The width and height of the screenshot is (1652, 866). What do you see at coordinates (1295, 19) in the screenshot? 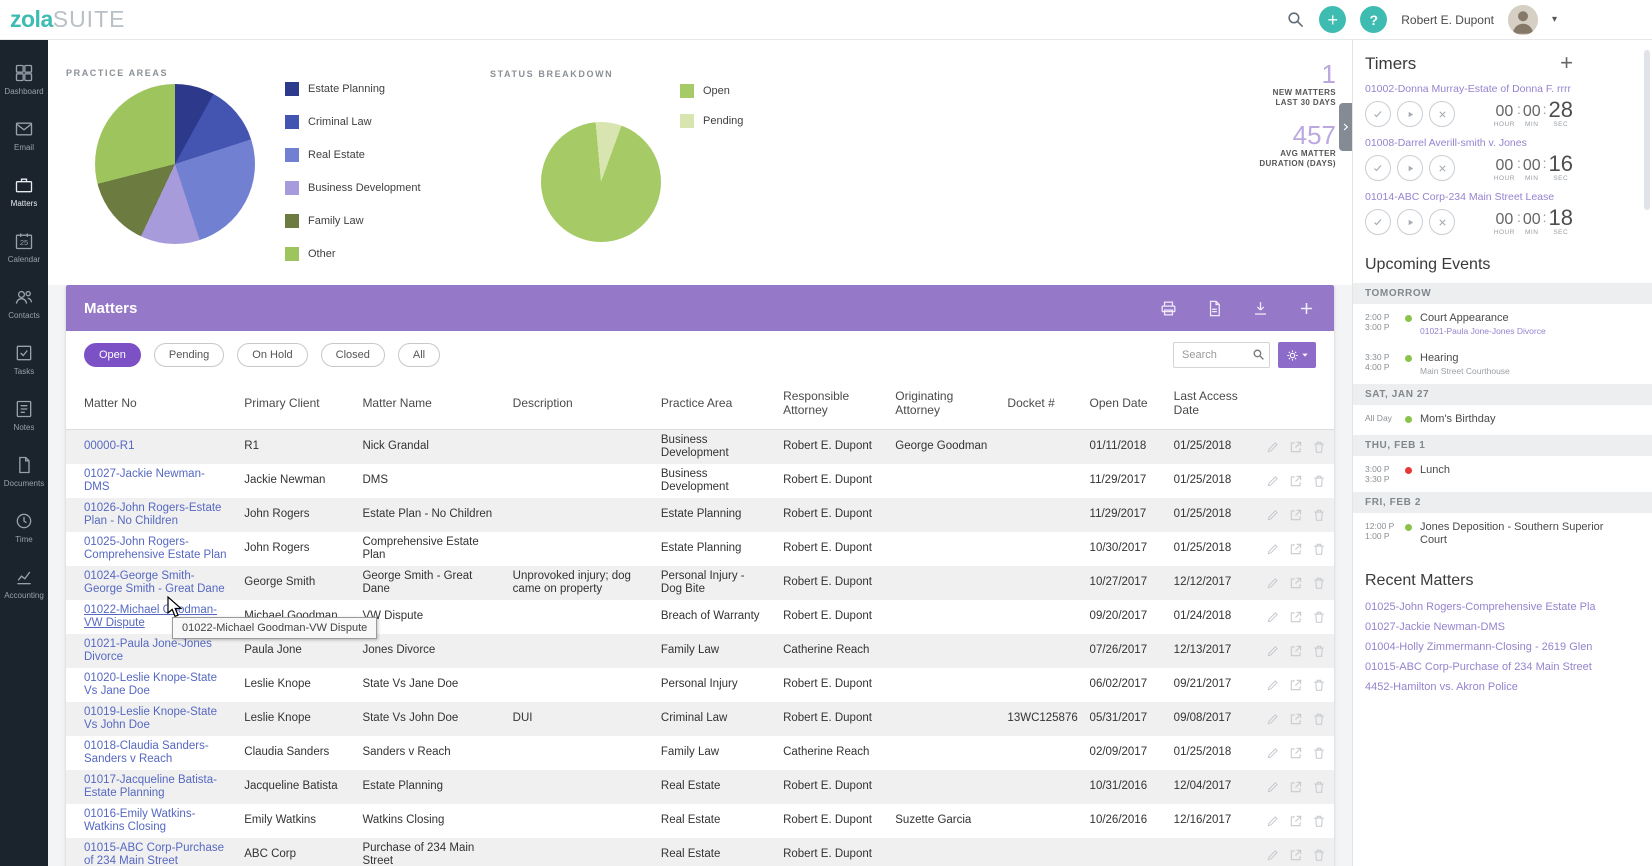
I see `search-icon` at bounding box center [1295, 19].